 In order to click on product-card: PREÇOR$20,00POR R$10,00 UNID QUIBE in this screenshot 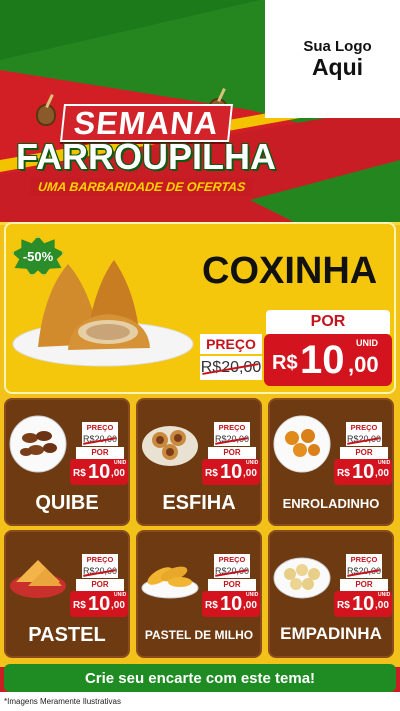, I will do `click(67, 462)`.